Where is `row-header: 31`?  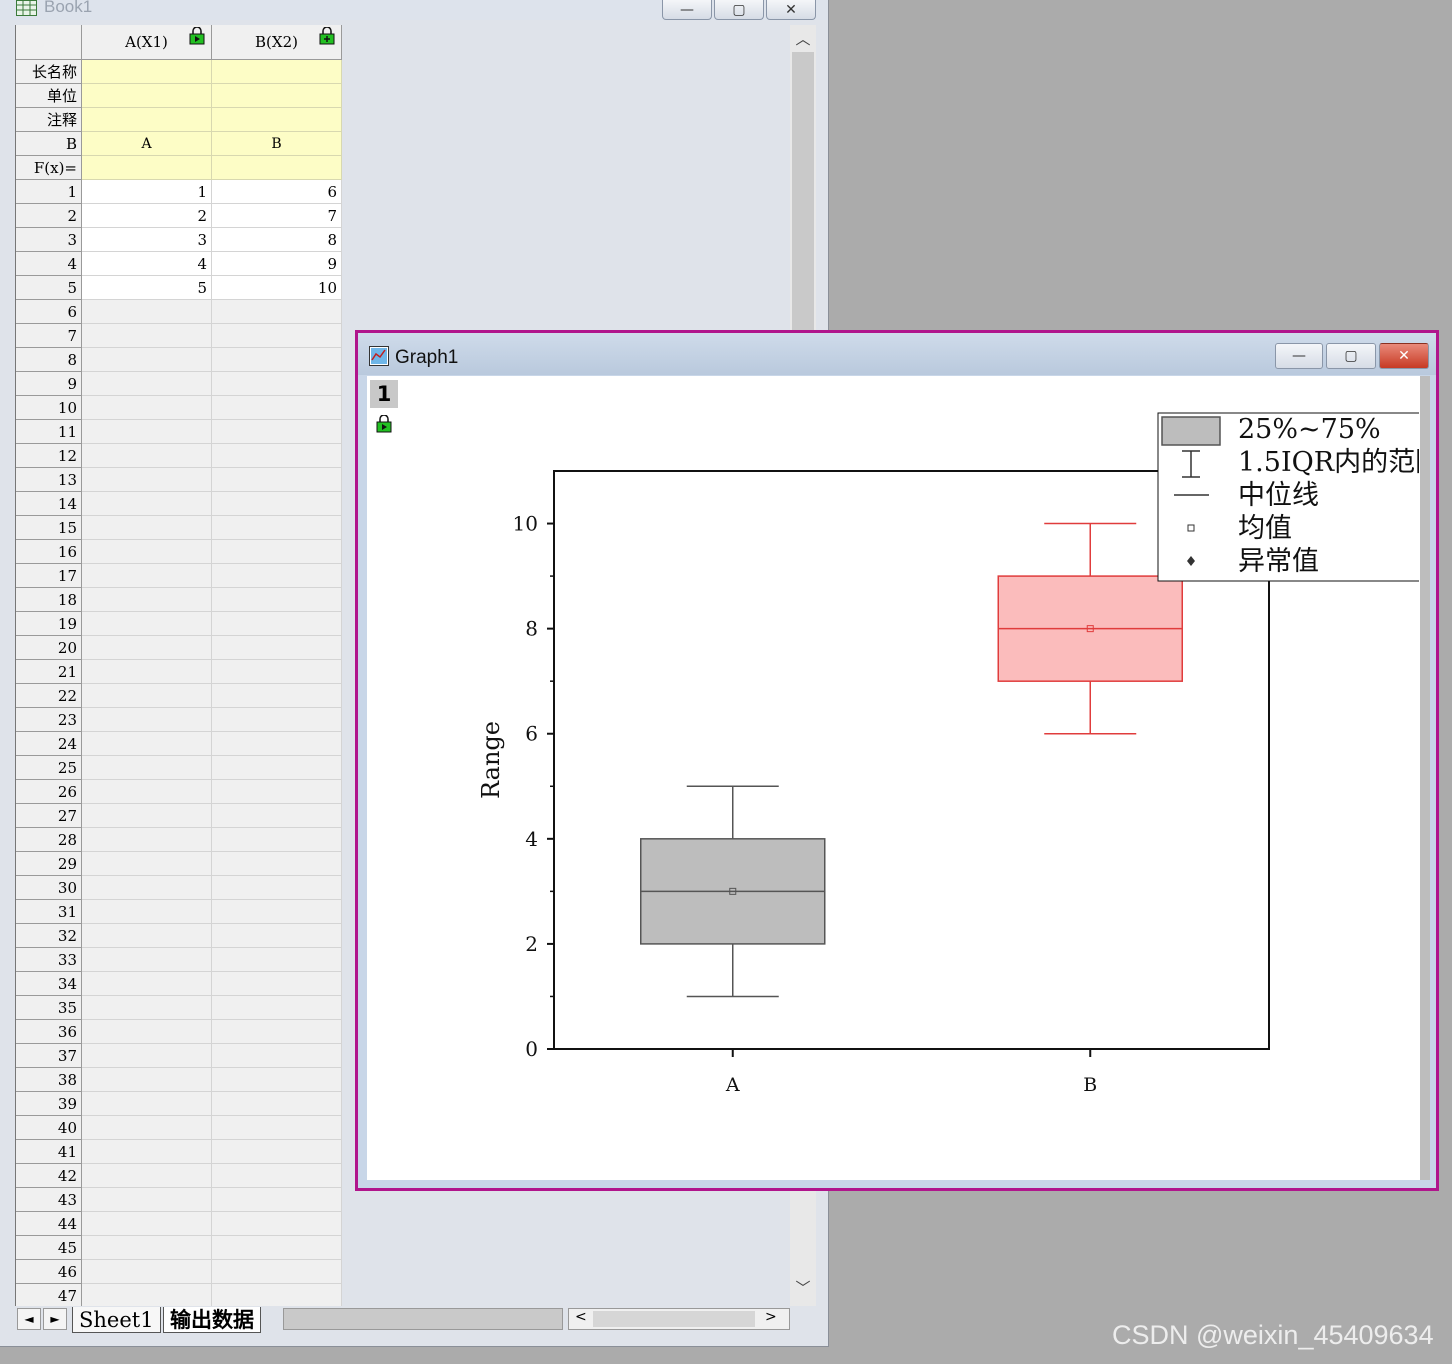
row-header: 31 is located at coordinates (49, 912).